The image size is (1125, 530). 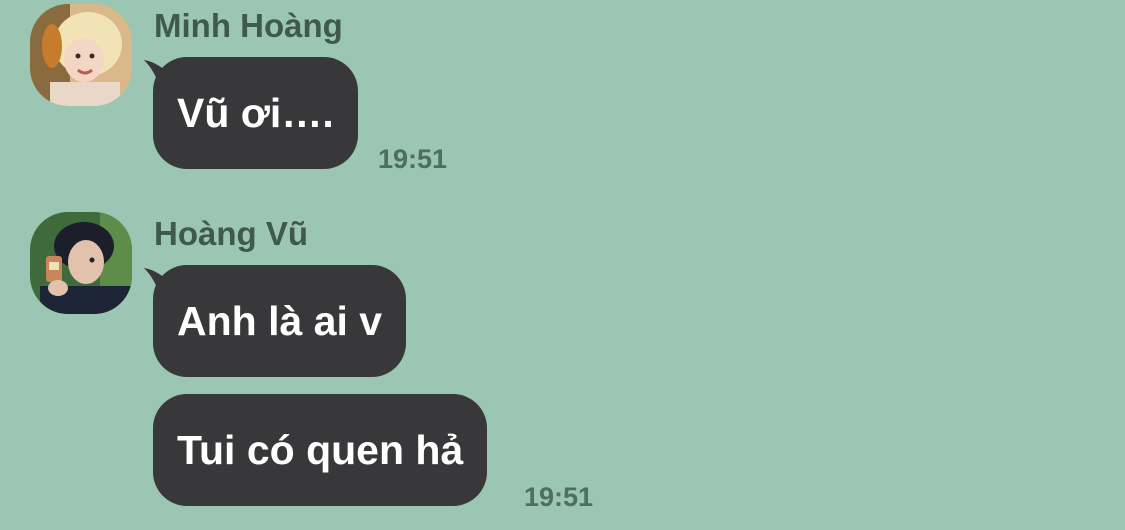 What do you see at coordinates (248, 25) in the screenshot?
I see `sender-name: Minh Hoàng` at bounding box center [248, 25].